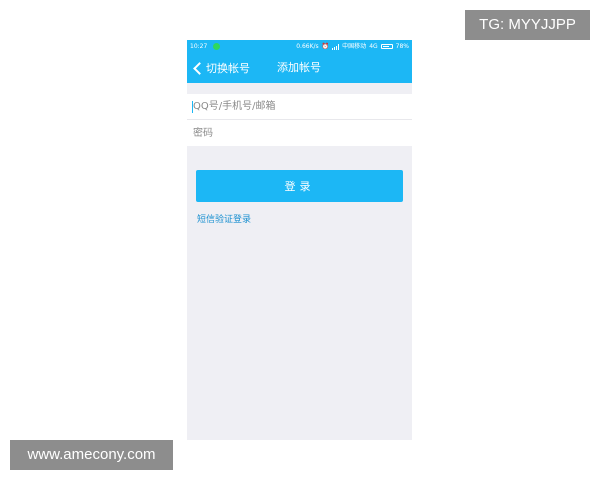 The image size is (600, 480). I want to click on wechat-notification-icon, so click(216, 46).